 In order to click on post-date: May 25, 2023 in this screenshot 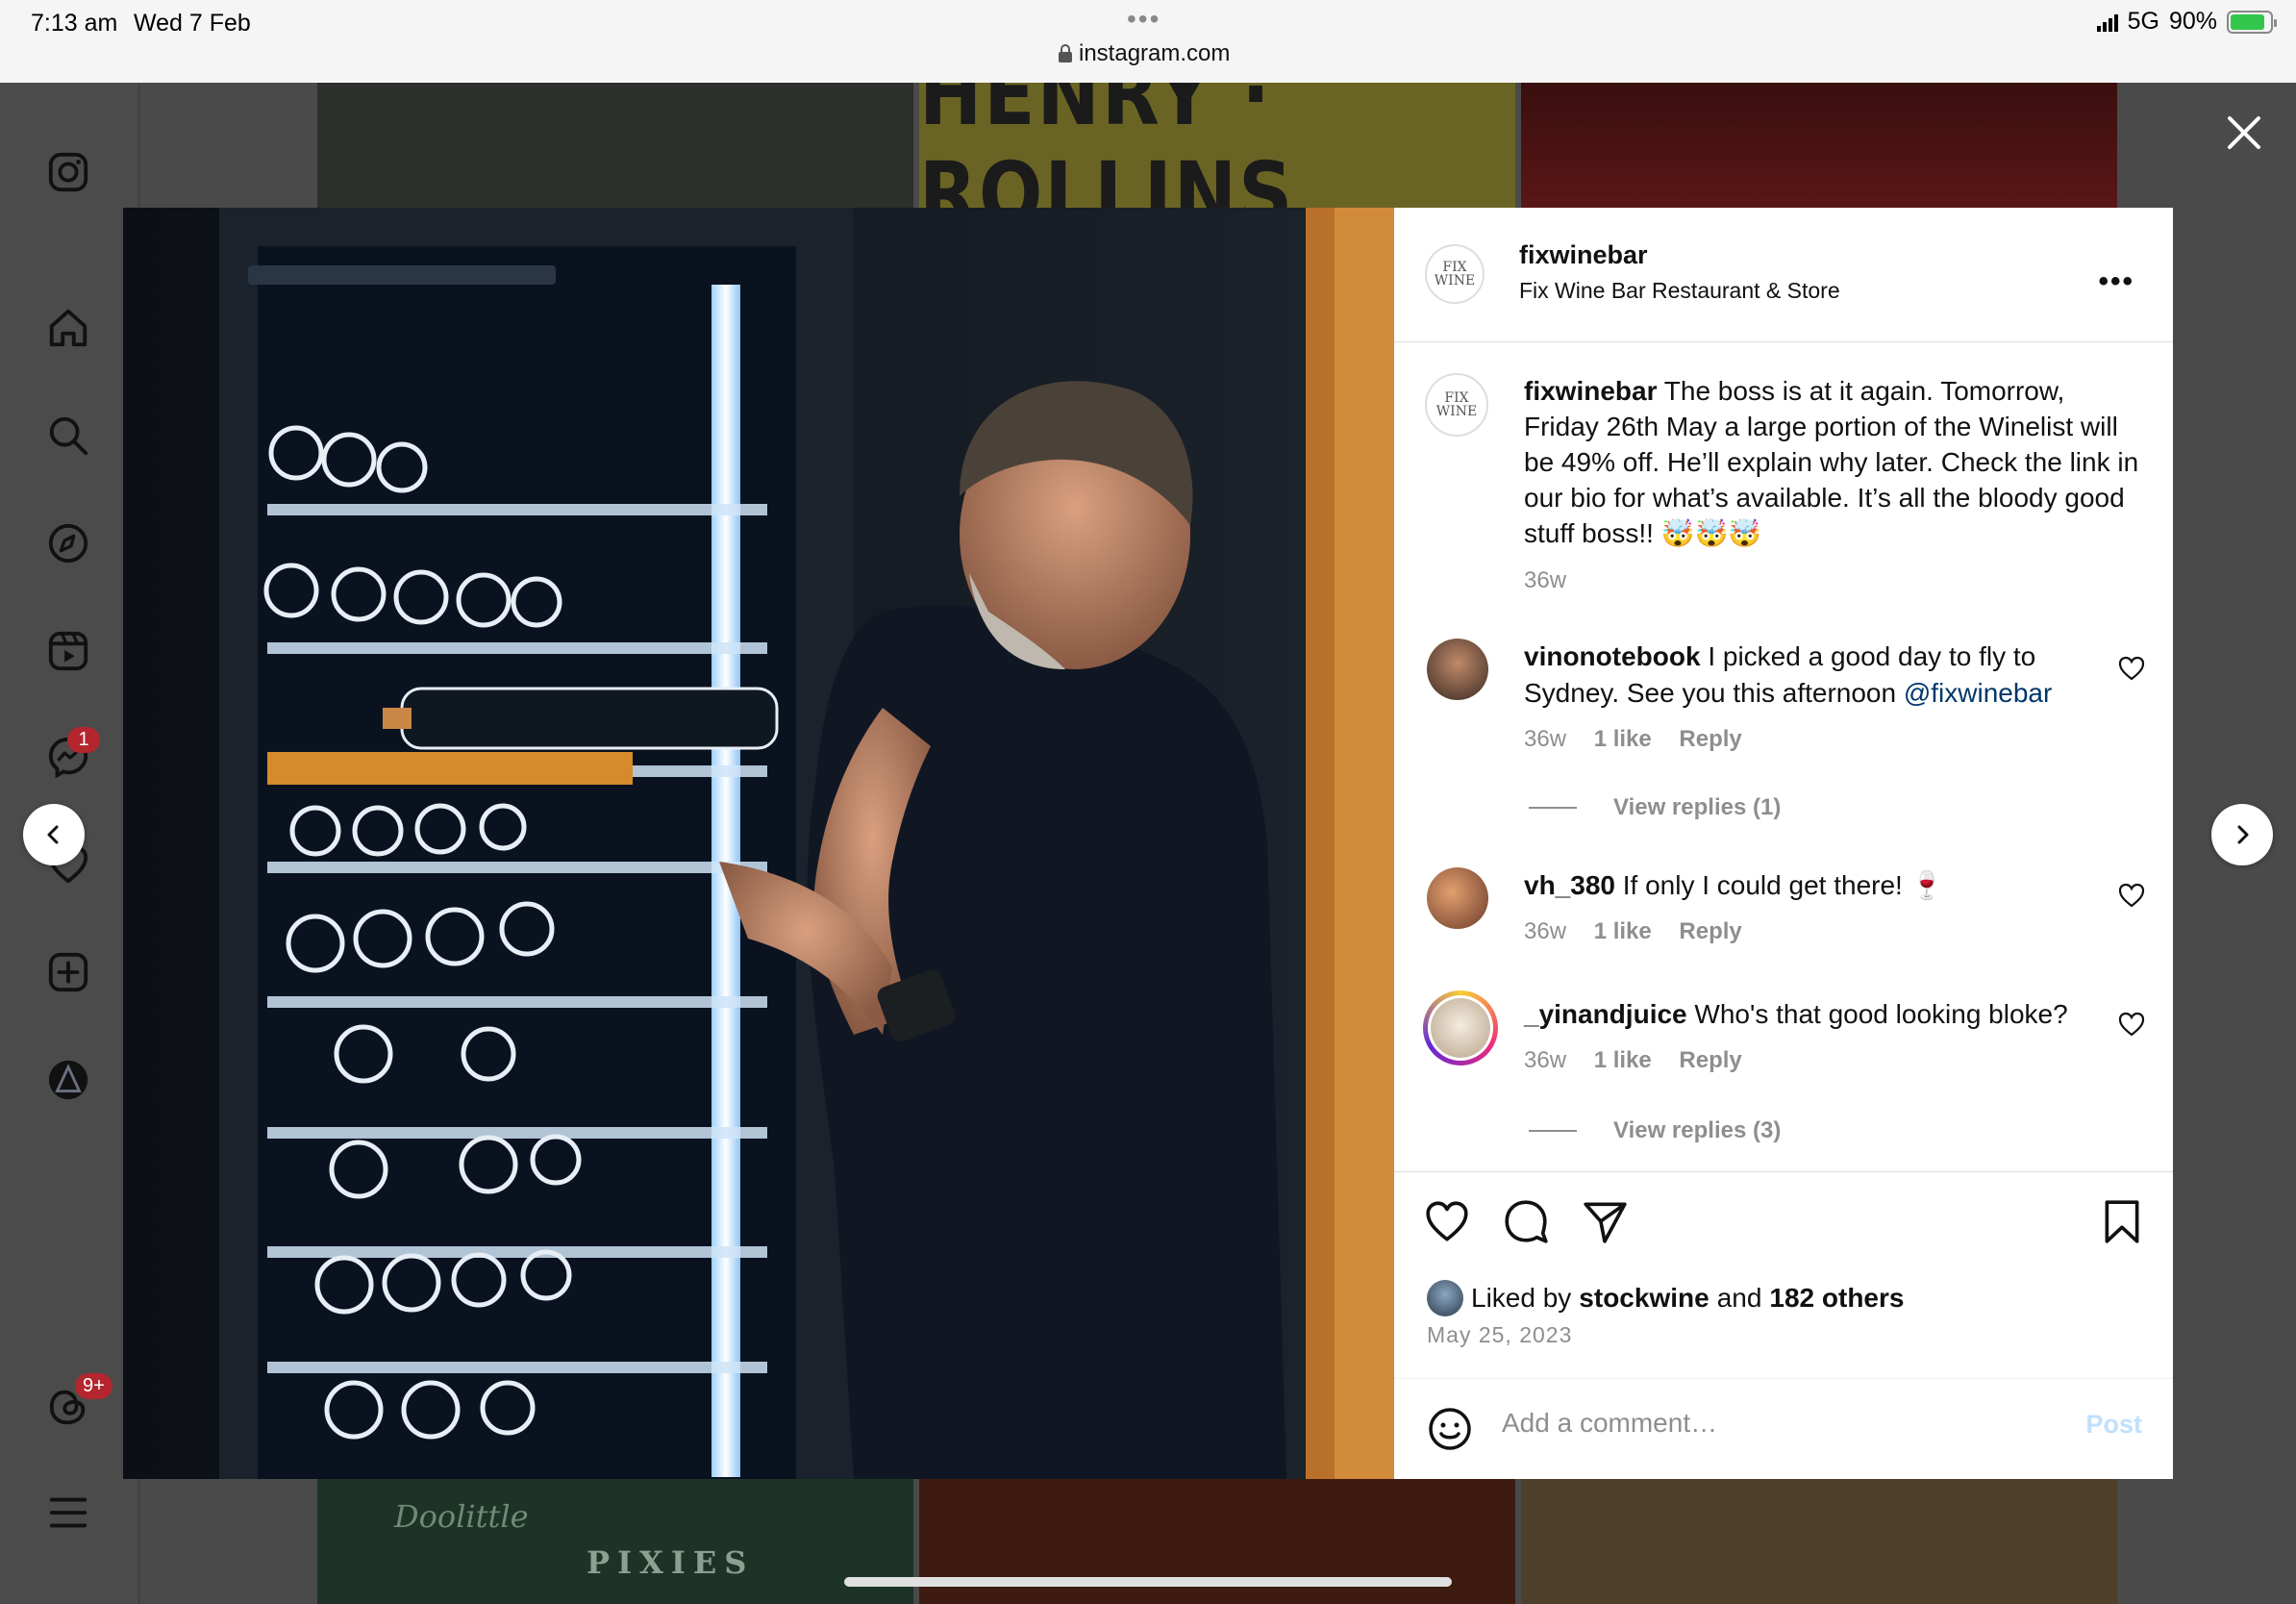, I will do `click(1500, 1334)`.